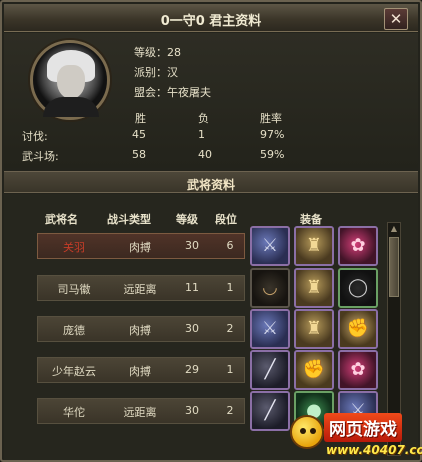 This screenshot has height=462, width=422. What do you see at coordinates (156, 72) in the screenshot?
I see `lord-faction: 派别：汉` at bounding box center [156, 72].